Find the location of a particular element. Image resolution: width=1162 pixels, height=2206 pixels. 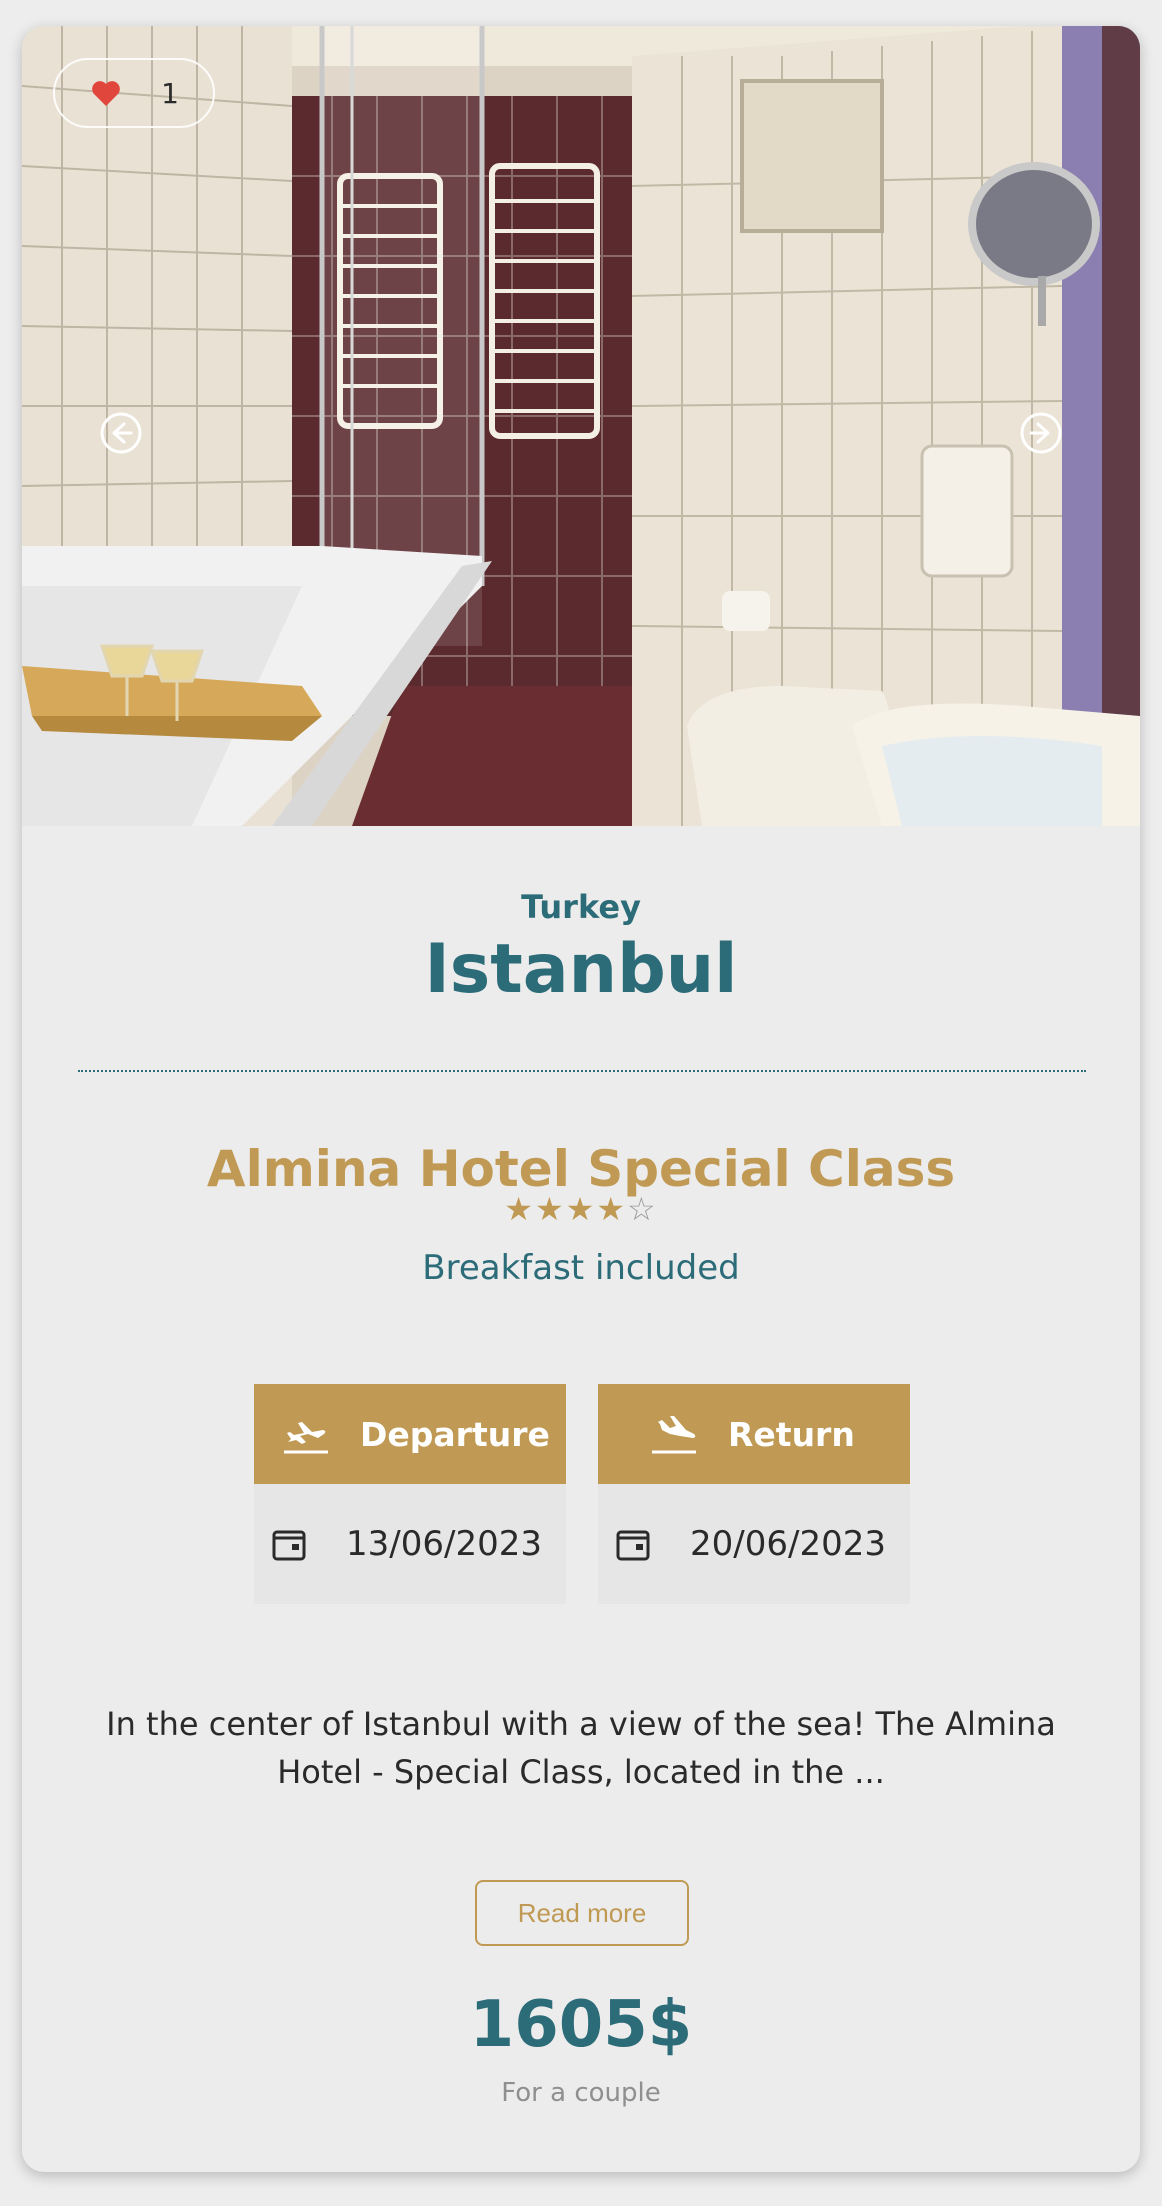

city-title: Istanbul is located at coordinates (581, 969).